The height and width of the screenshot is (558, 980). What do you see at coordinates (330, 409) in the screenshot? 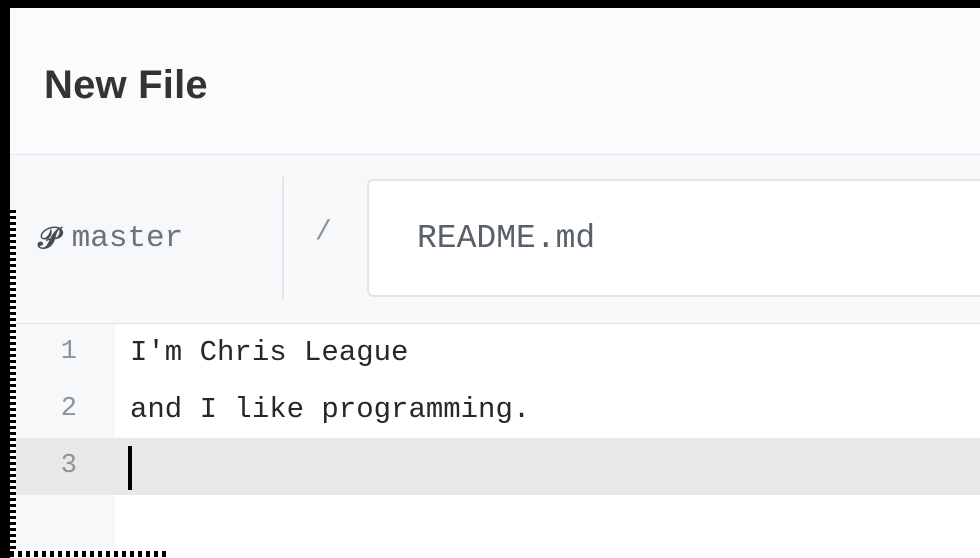
I see `line-text: and I like programming.` at bounding box center [330, 409].